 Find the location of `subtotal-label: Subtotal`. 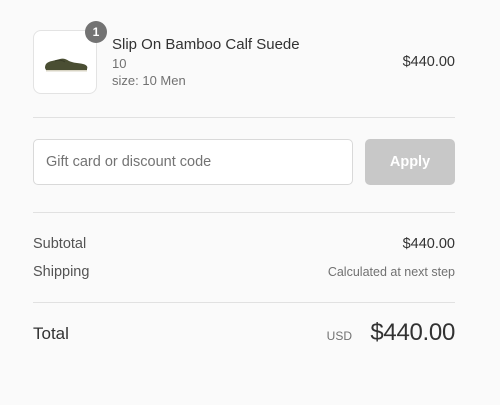

subtotal-label: Subtotal is located at coordinates (60, 244).